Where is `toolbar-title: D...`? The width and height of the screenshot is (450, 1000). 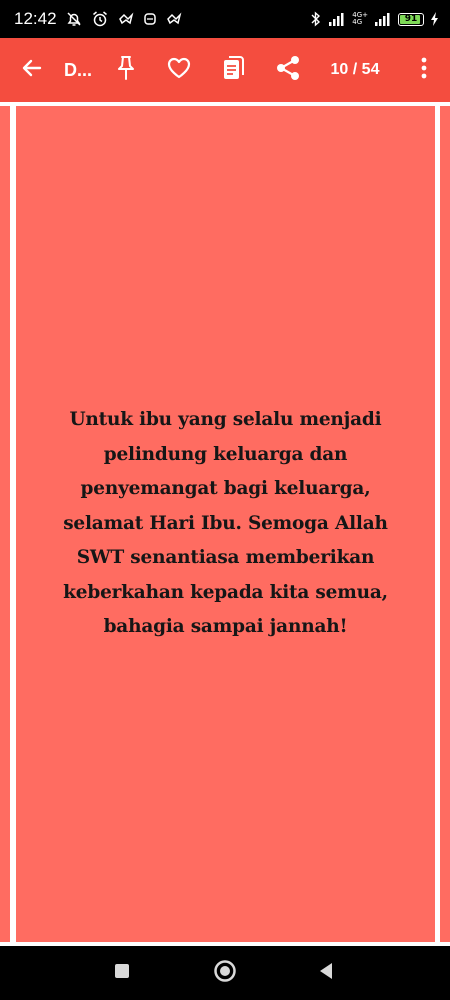 toolbar-title: D... is located at coordinates (78, 69).